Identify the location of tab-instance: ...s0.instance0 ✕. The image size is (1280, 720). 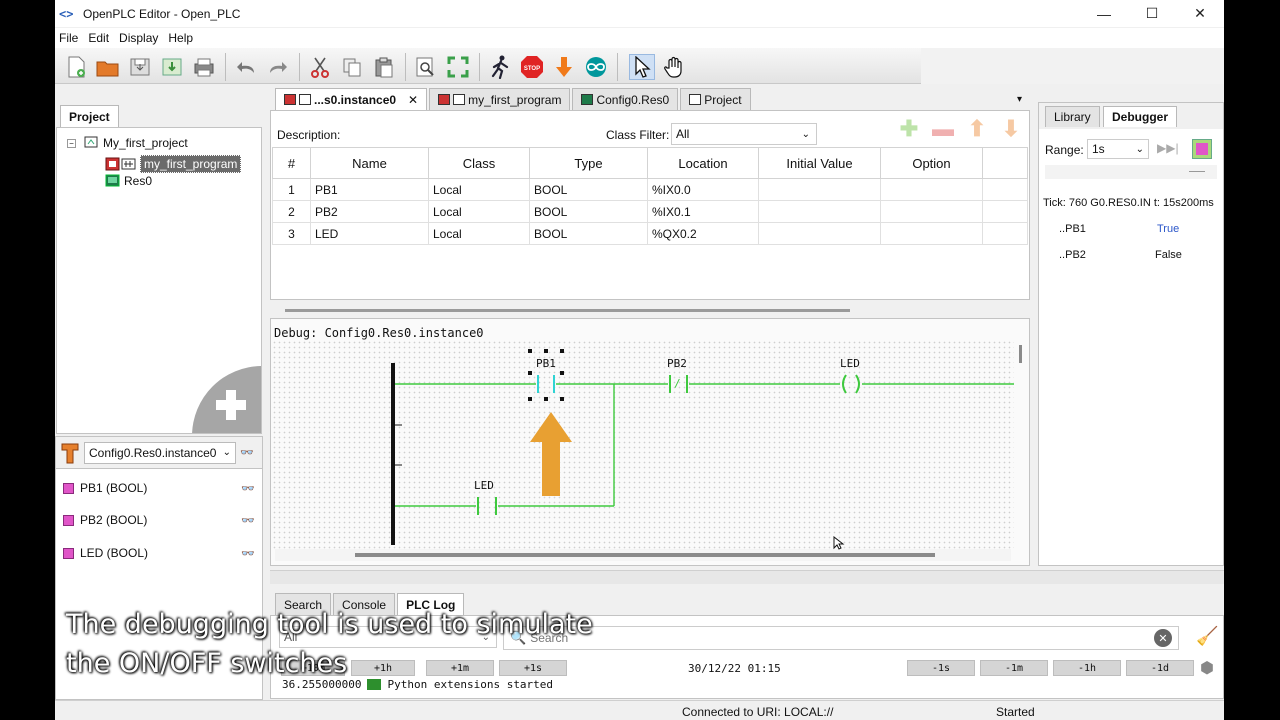
(351, 99).